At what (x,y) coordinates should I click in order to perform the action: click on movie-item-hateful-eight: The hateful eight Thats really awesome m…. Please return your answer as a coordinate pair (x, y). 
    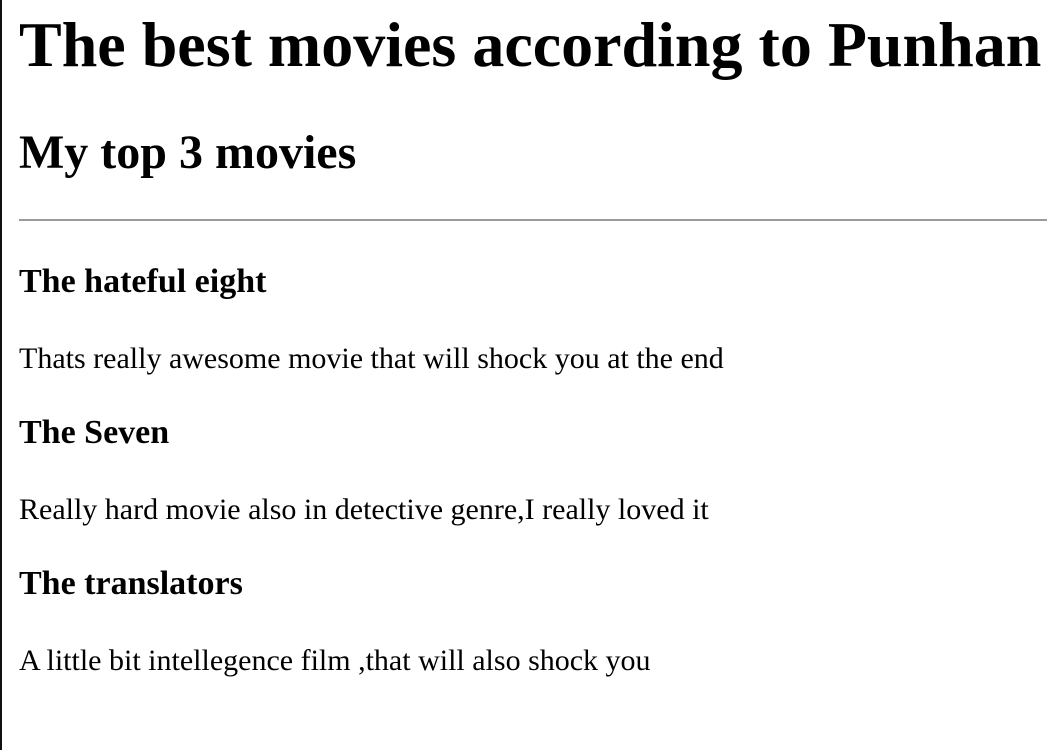
    Looking at the image, I should click on (533, 319).